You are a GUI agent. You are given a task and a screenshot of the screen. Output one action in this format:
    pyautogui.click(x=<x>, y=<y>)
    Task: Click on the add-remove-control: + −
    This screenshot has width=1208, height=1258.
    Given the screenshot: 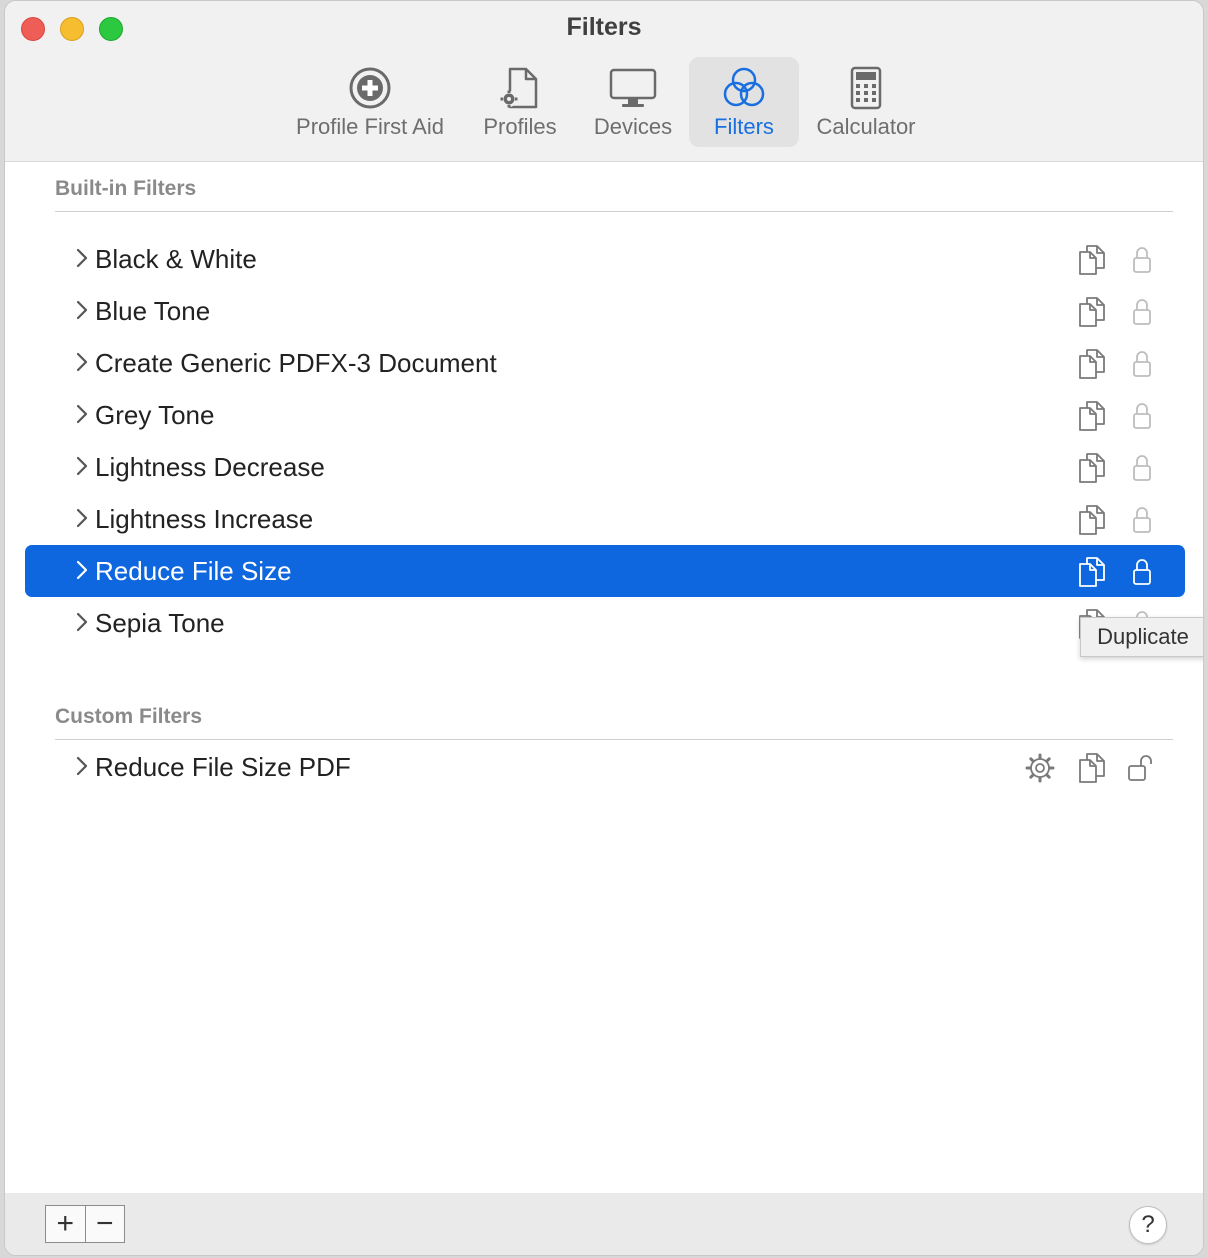 What is the action you would take?
    pyautogui.click(x=85, y=1224)
    